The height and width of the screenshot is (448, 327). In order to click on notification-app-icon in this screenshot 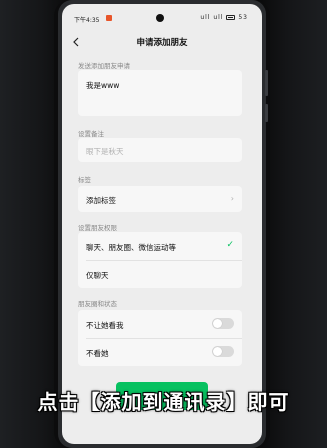, I will do `click(109, 18)`.